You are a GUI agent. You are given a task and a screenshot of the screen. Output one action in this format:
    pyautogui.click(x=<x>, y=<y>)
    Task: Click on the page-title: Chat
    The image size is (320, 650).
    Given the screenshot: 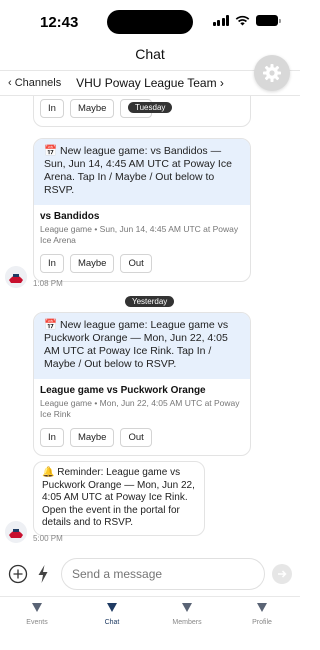 What is the action you would take?
    pyautogui.click(x=150, y=54)
    